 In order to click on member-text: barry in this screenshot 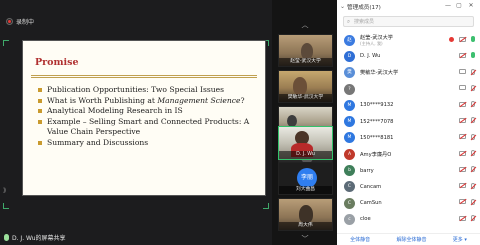, I will do `click(367, 171)`.